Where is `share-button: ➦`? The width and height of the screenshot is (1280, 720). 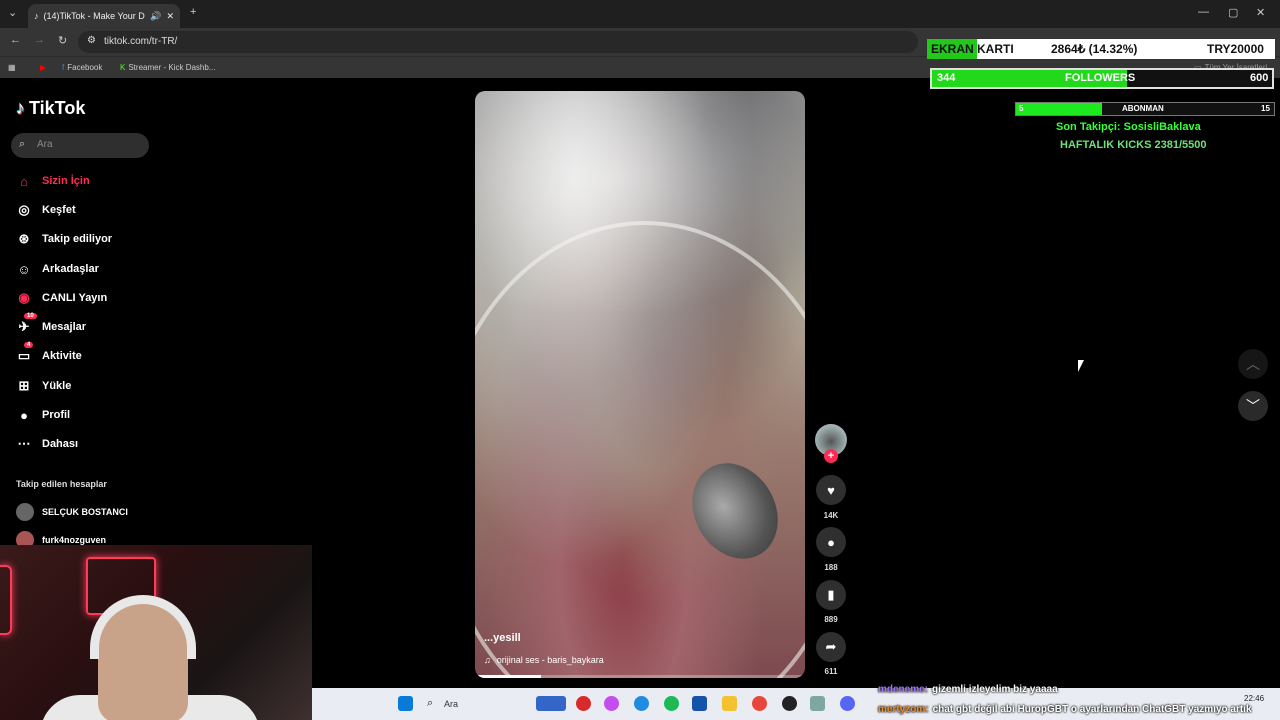 share-button: ➦ is located at coordinates (831, 647).